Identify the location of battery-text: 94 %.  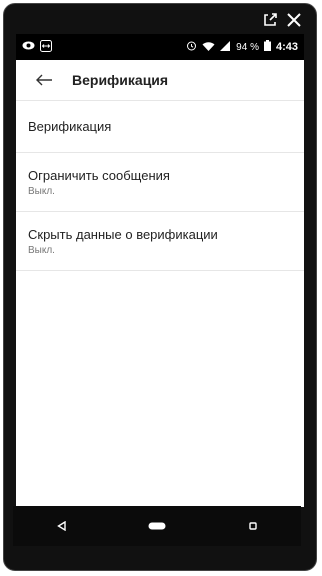
(247, 47).